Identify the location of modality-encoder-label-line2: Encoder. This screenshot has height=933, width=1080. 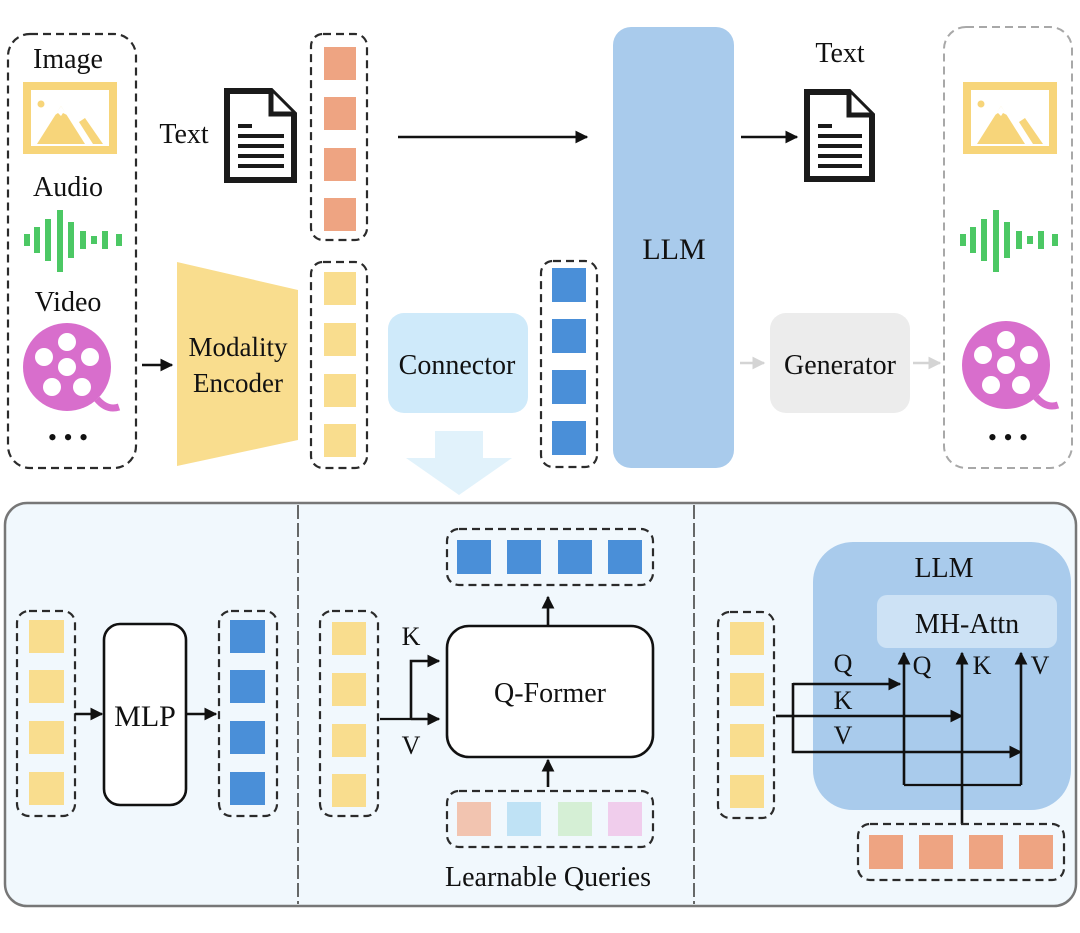
(238, 383).